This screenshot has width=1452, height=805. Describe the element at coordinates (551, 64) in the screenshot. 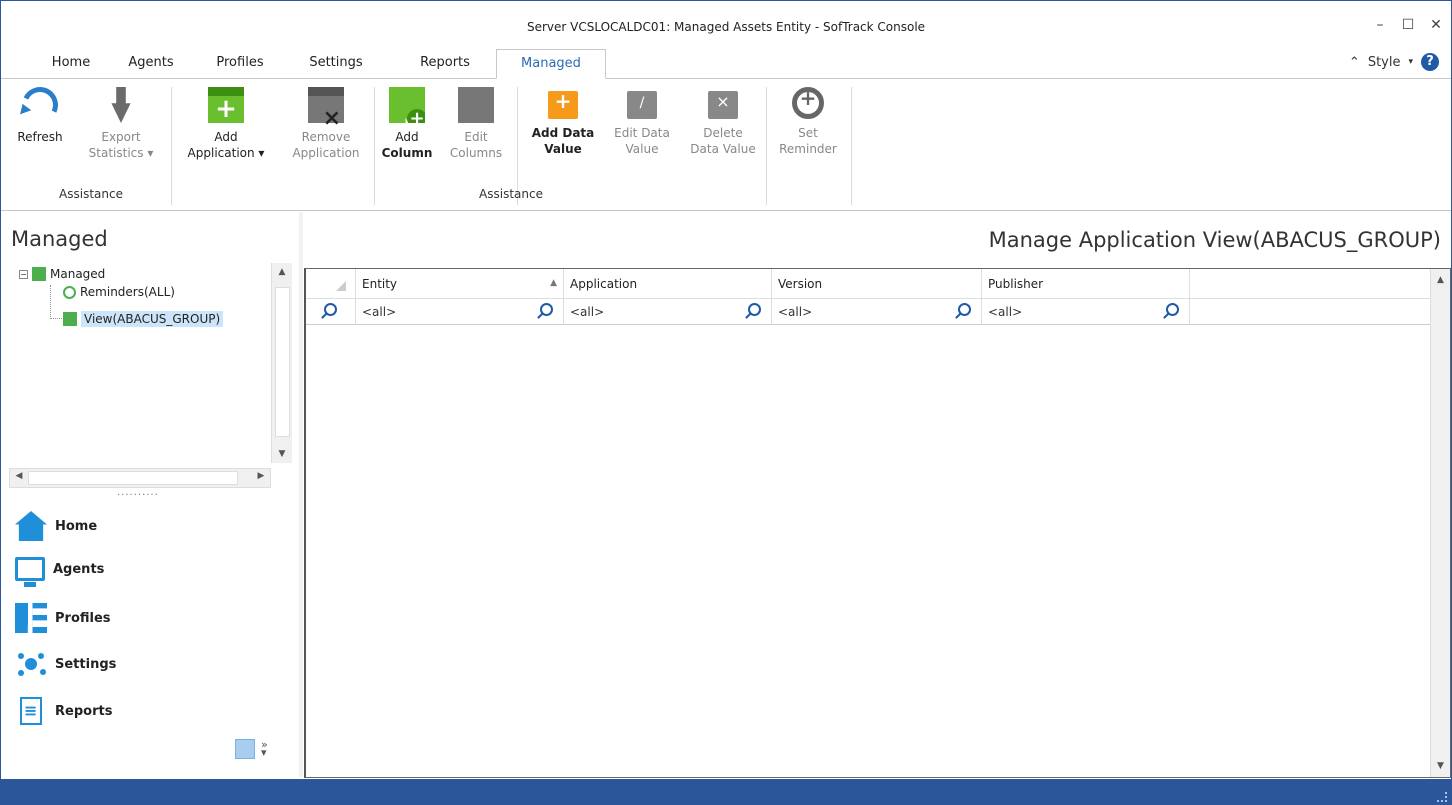

I see `tab-managed: Managed` at that location.